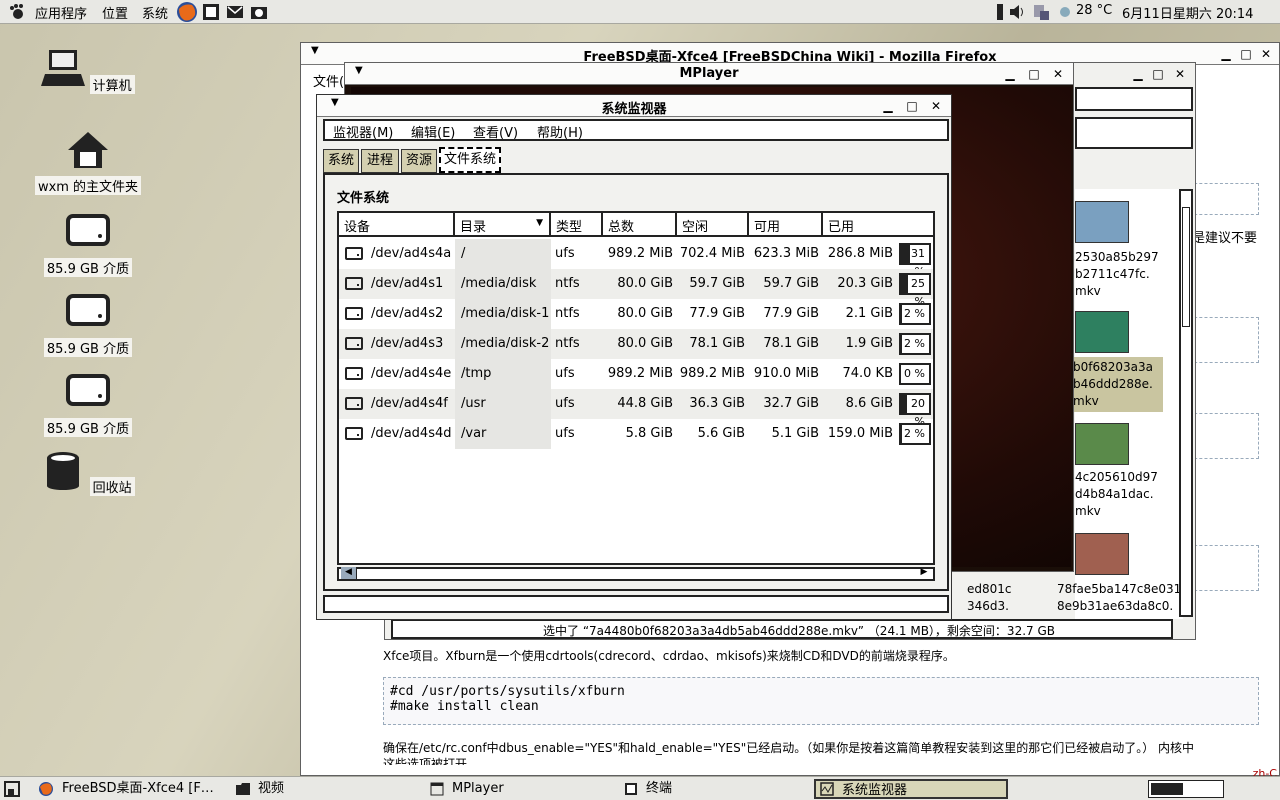 The width and height of the screenshot is (1280, 800). Describe the element at coordinates (860, 433) in the screenshot. I see `used-cell: 159.0 MiB` at that location.